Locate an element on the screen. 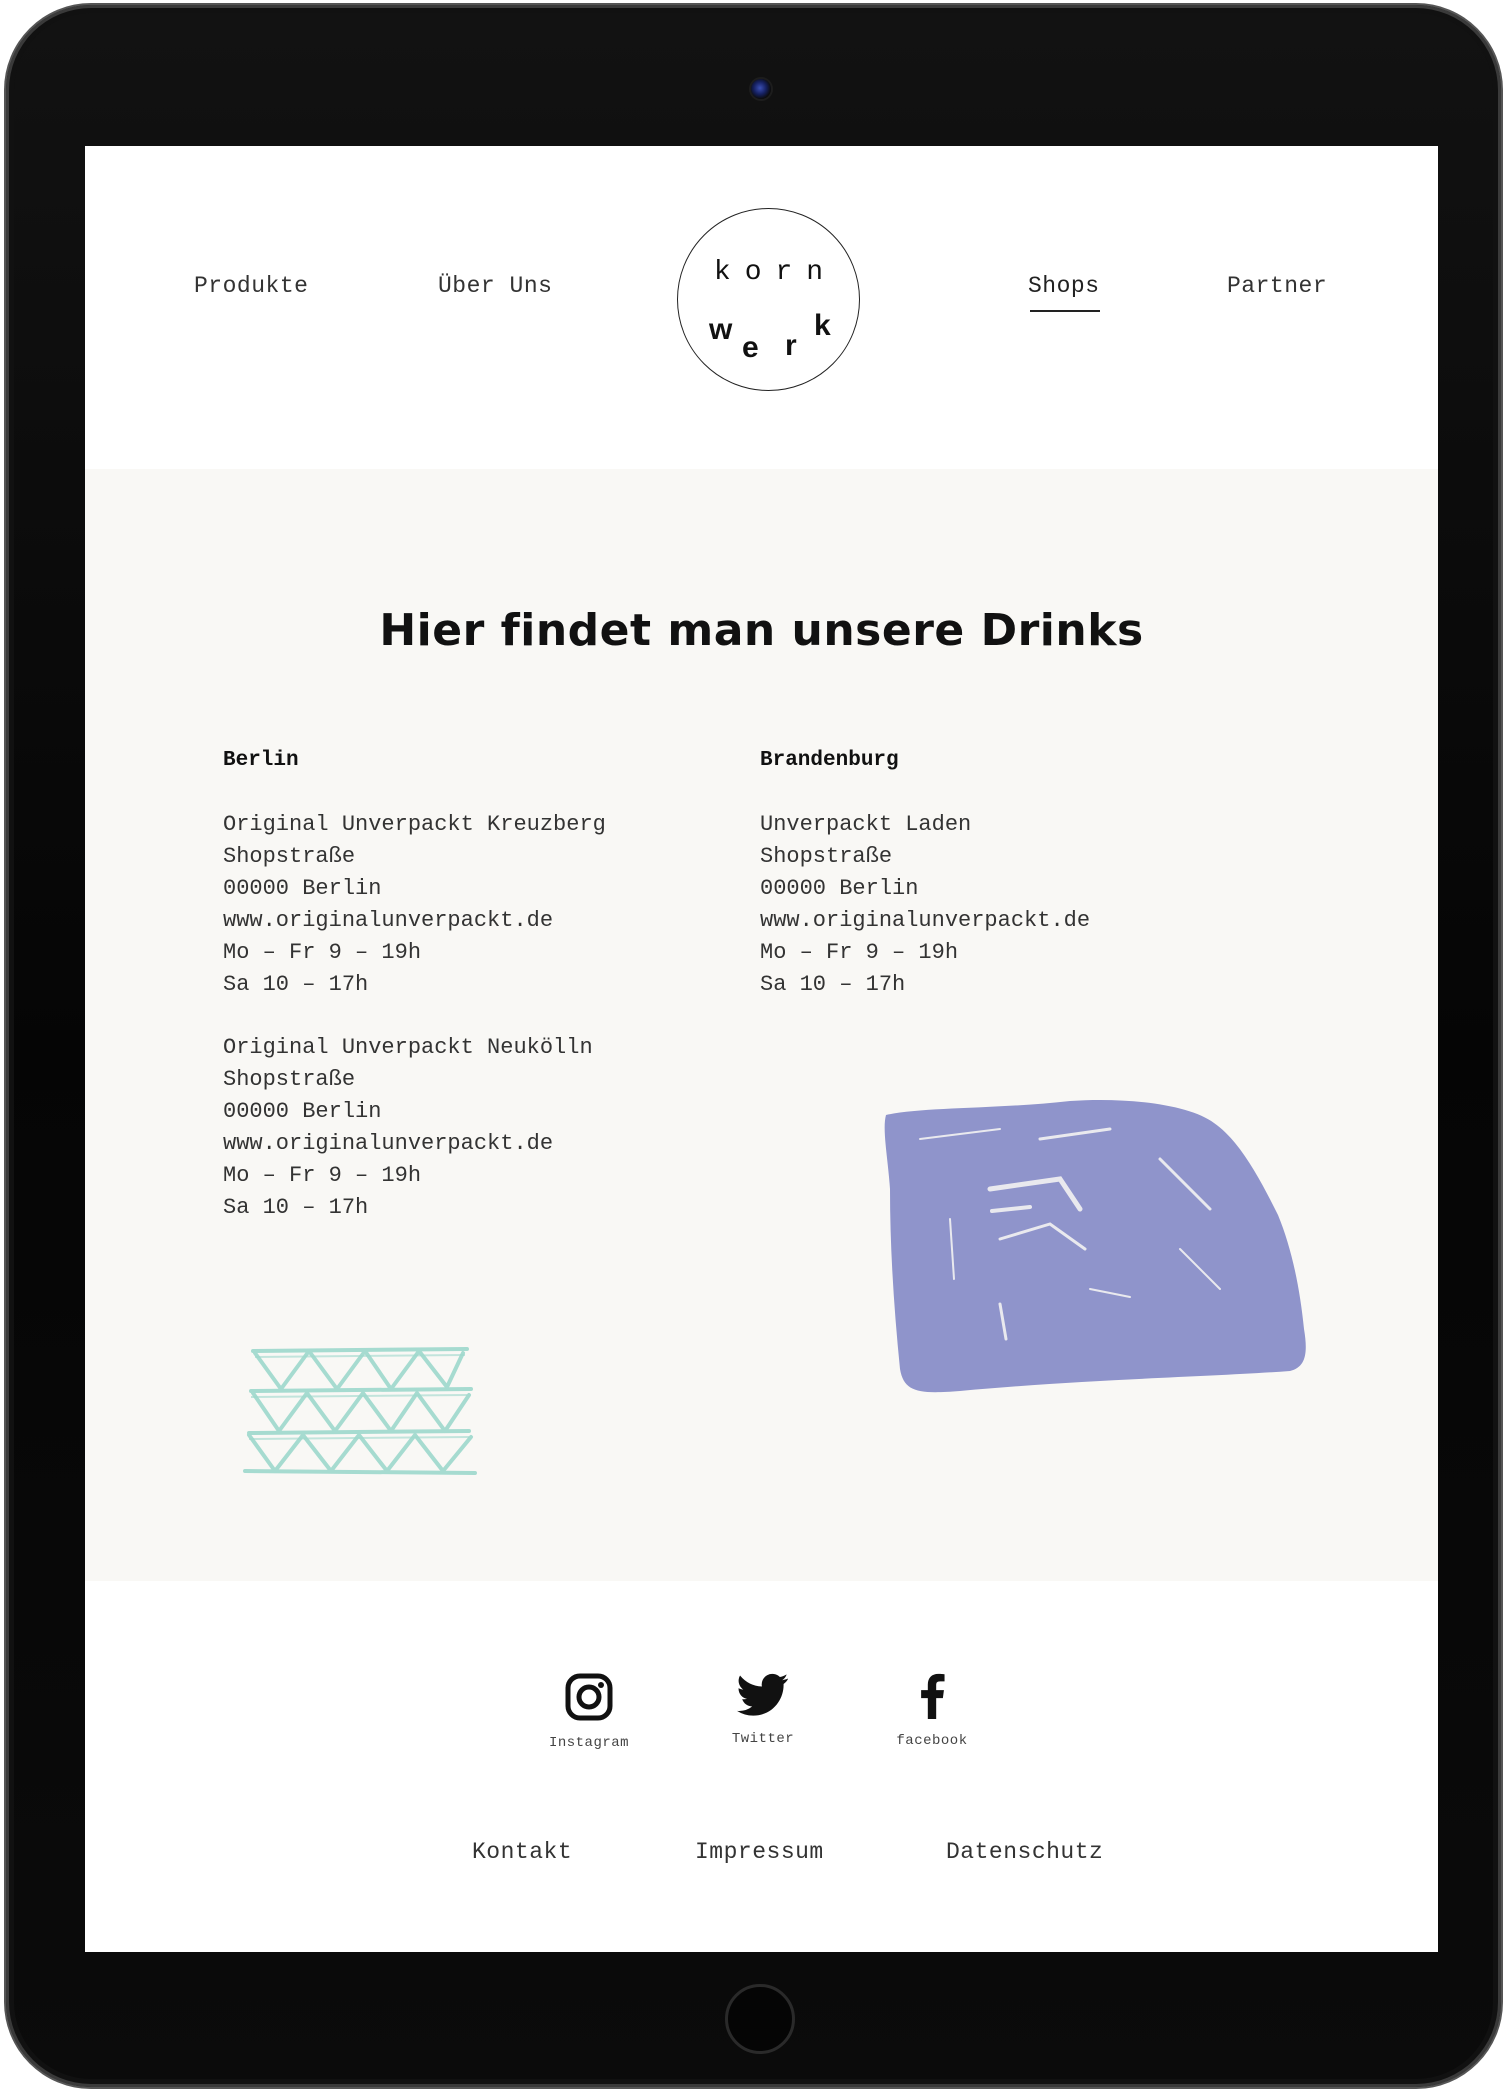  social-label: Twitter is located at coordinates (763, 1739).